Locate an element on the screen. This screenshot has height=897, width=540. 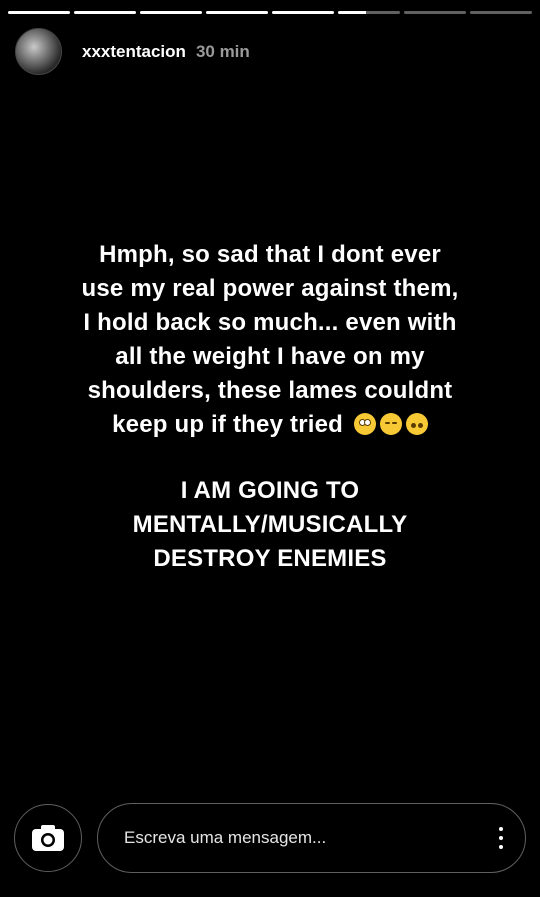
message-field is located at coordinates (311, 838).